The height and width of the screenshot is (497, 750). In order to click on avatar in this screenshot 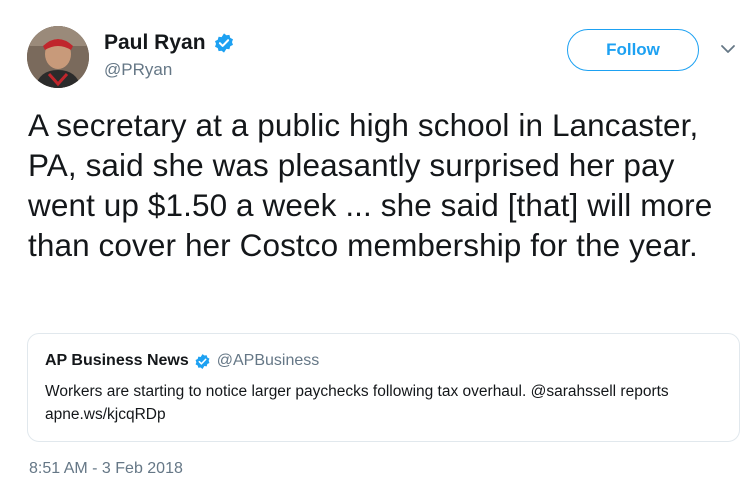, I will do `click(58, 57)`.